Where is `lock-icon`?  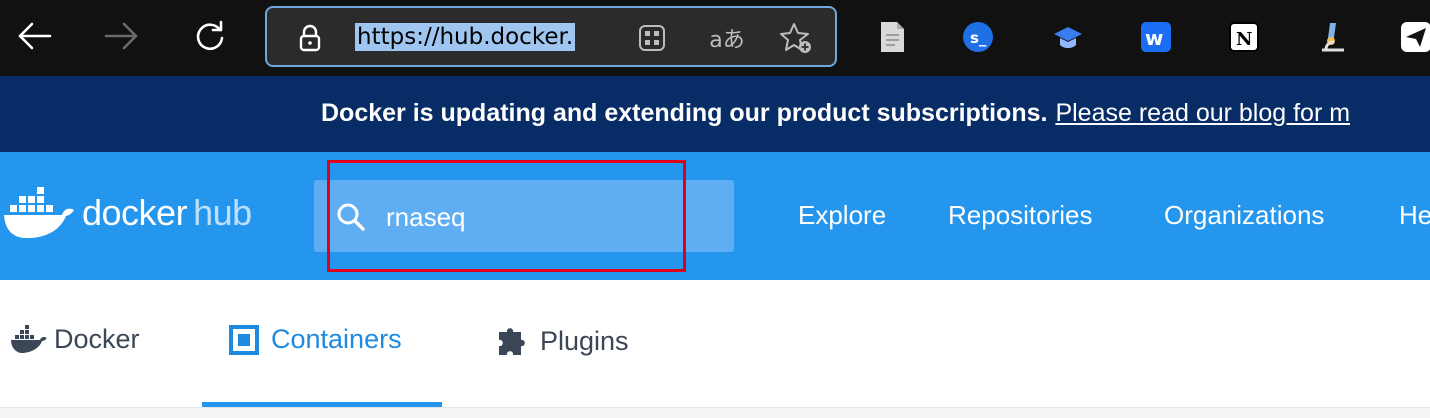 lock-icon is located at coordinates (310, 38).